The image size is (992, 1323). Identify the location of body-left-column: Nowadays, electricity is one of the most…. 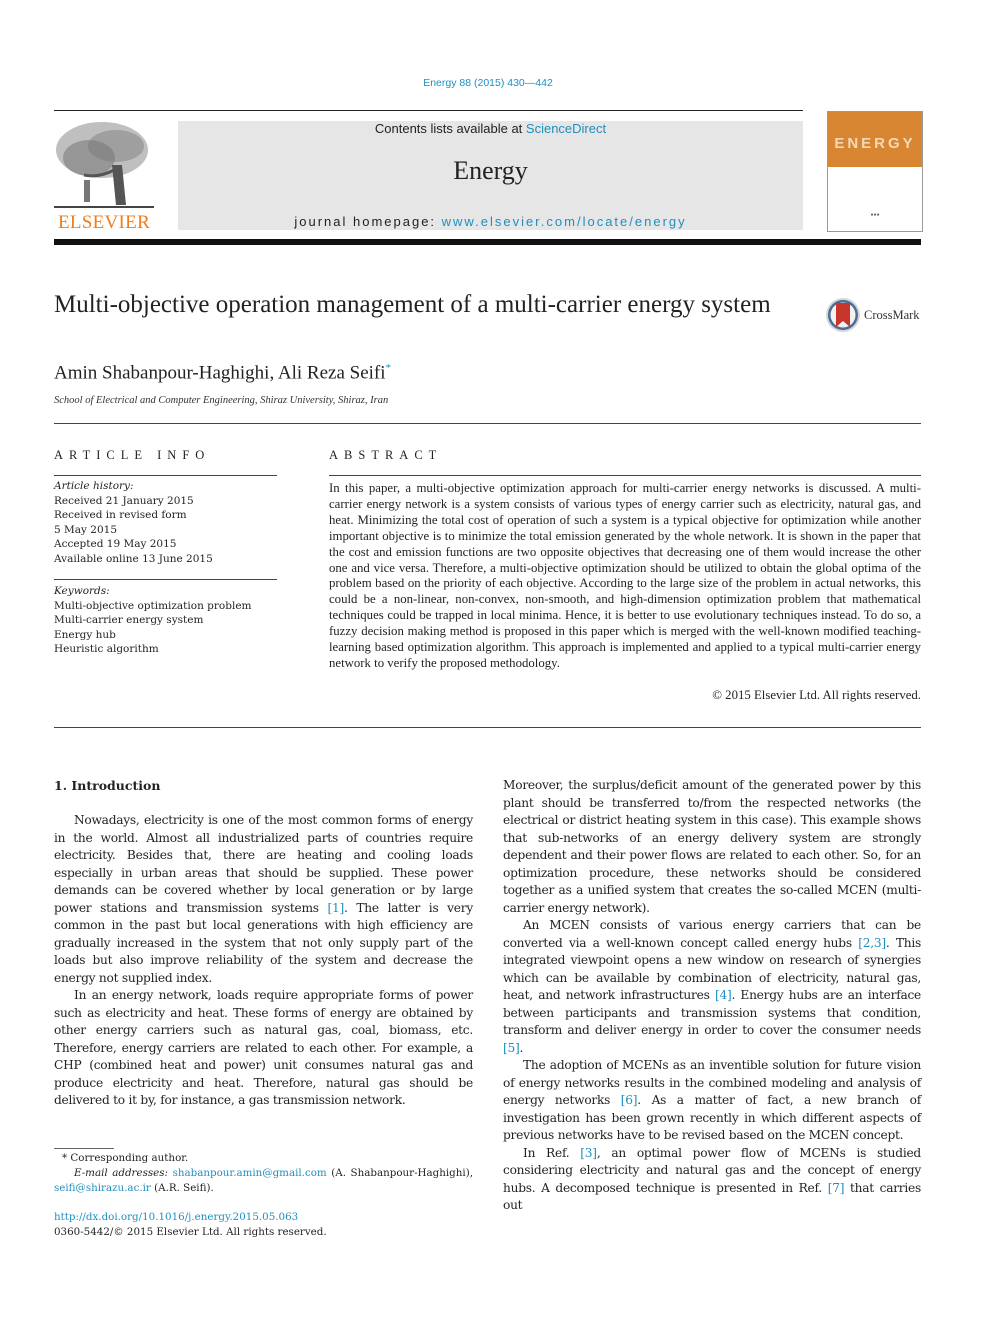
(263, 961).